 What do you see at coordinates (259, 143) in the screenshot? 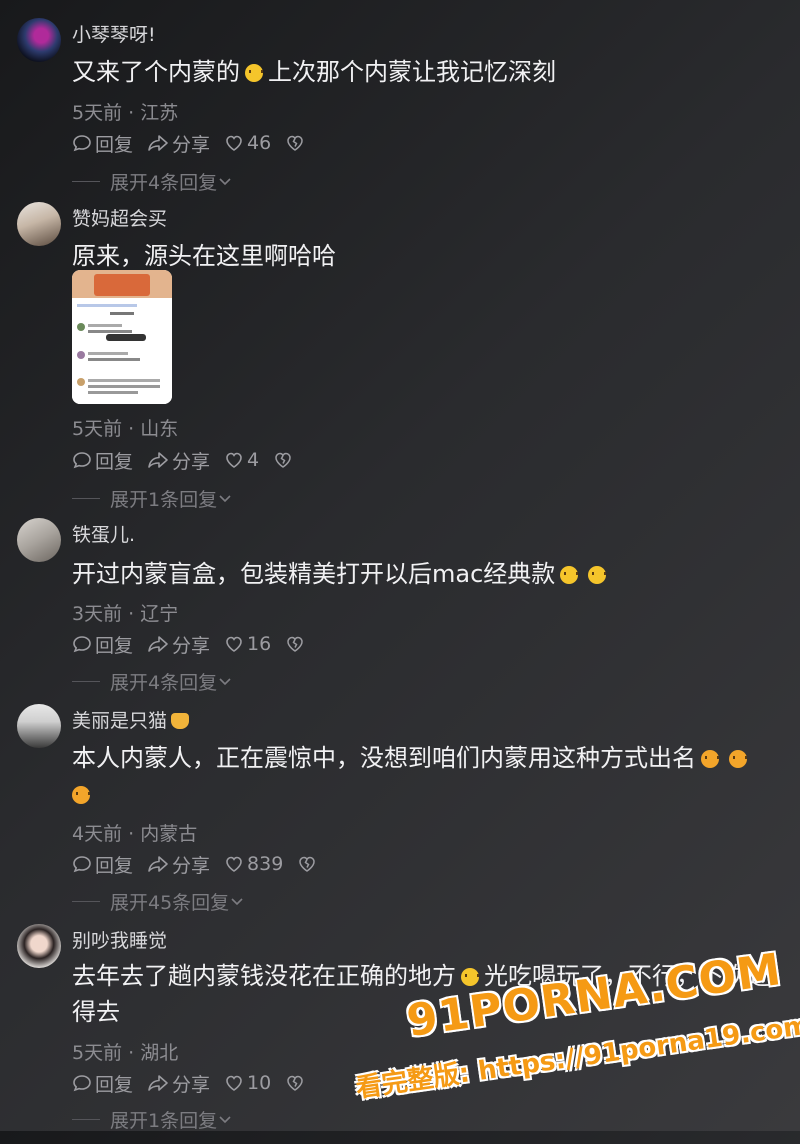
I see `like-count: 46` at bounding box center [259, 143].